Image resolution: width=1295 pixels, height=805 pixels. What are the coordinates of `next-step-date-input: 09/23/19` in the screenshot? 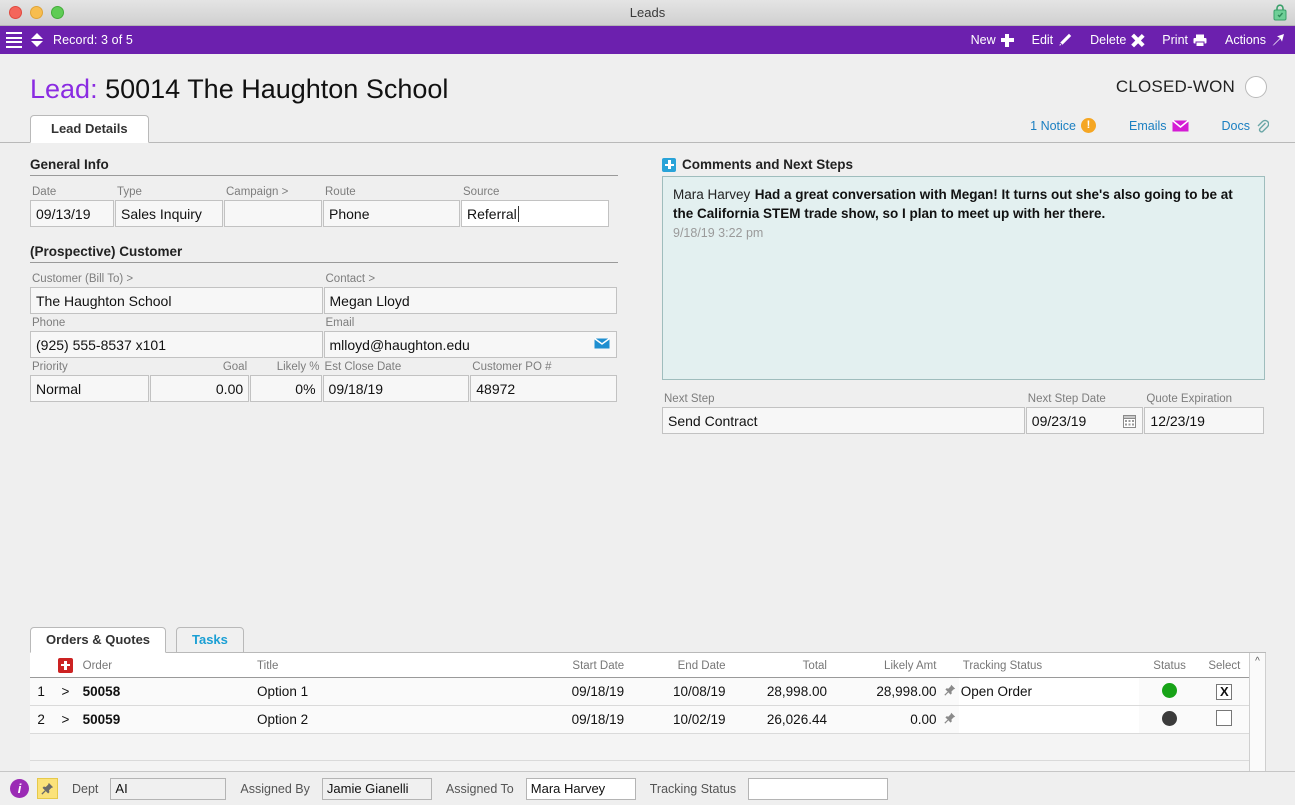 It's located at (1084, 420).